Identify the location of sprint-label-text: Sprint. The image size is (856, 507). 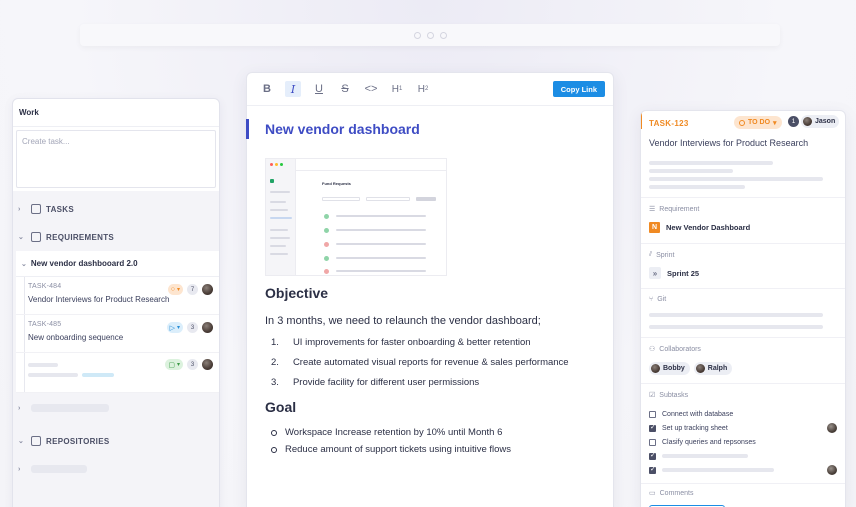
(665, 255).